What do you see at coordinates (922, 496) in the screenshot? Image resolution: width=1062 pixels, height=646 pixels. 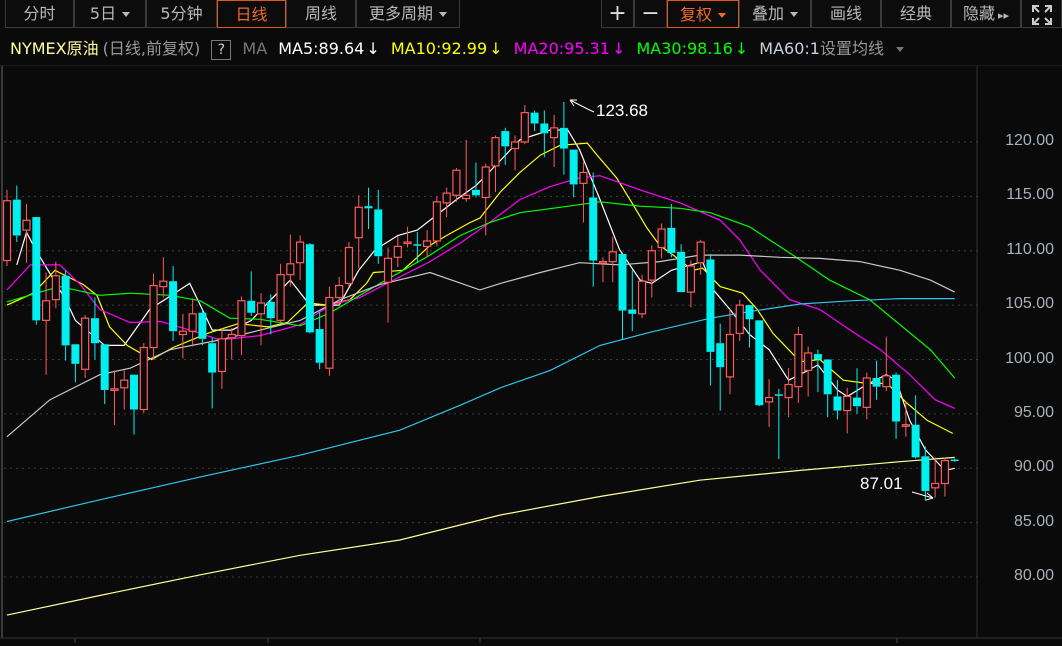 I see `low-arrow-icon` at bounding box center [922, 496].